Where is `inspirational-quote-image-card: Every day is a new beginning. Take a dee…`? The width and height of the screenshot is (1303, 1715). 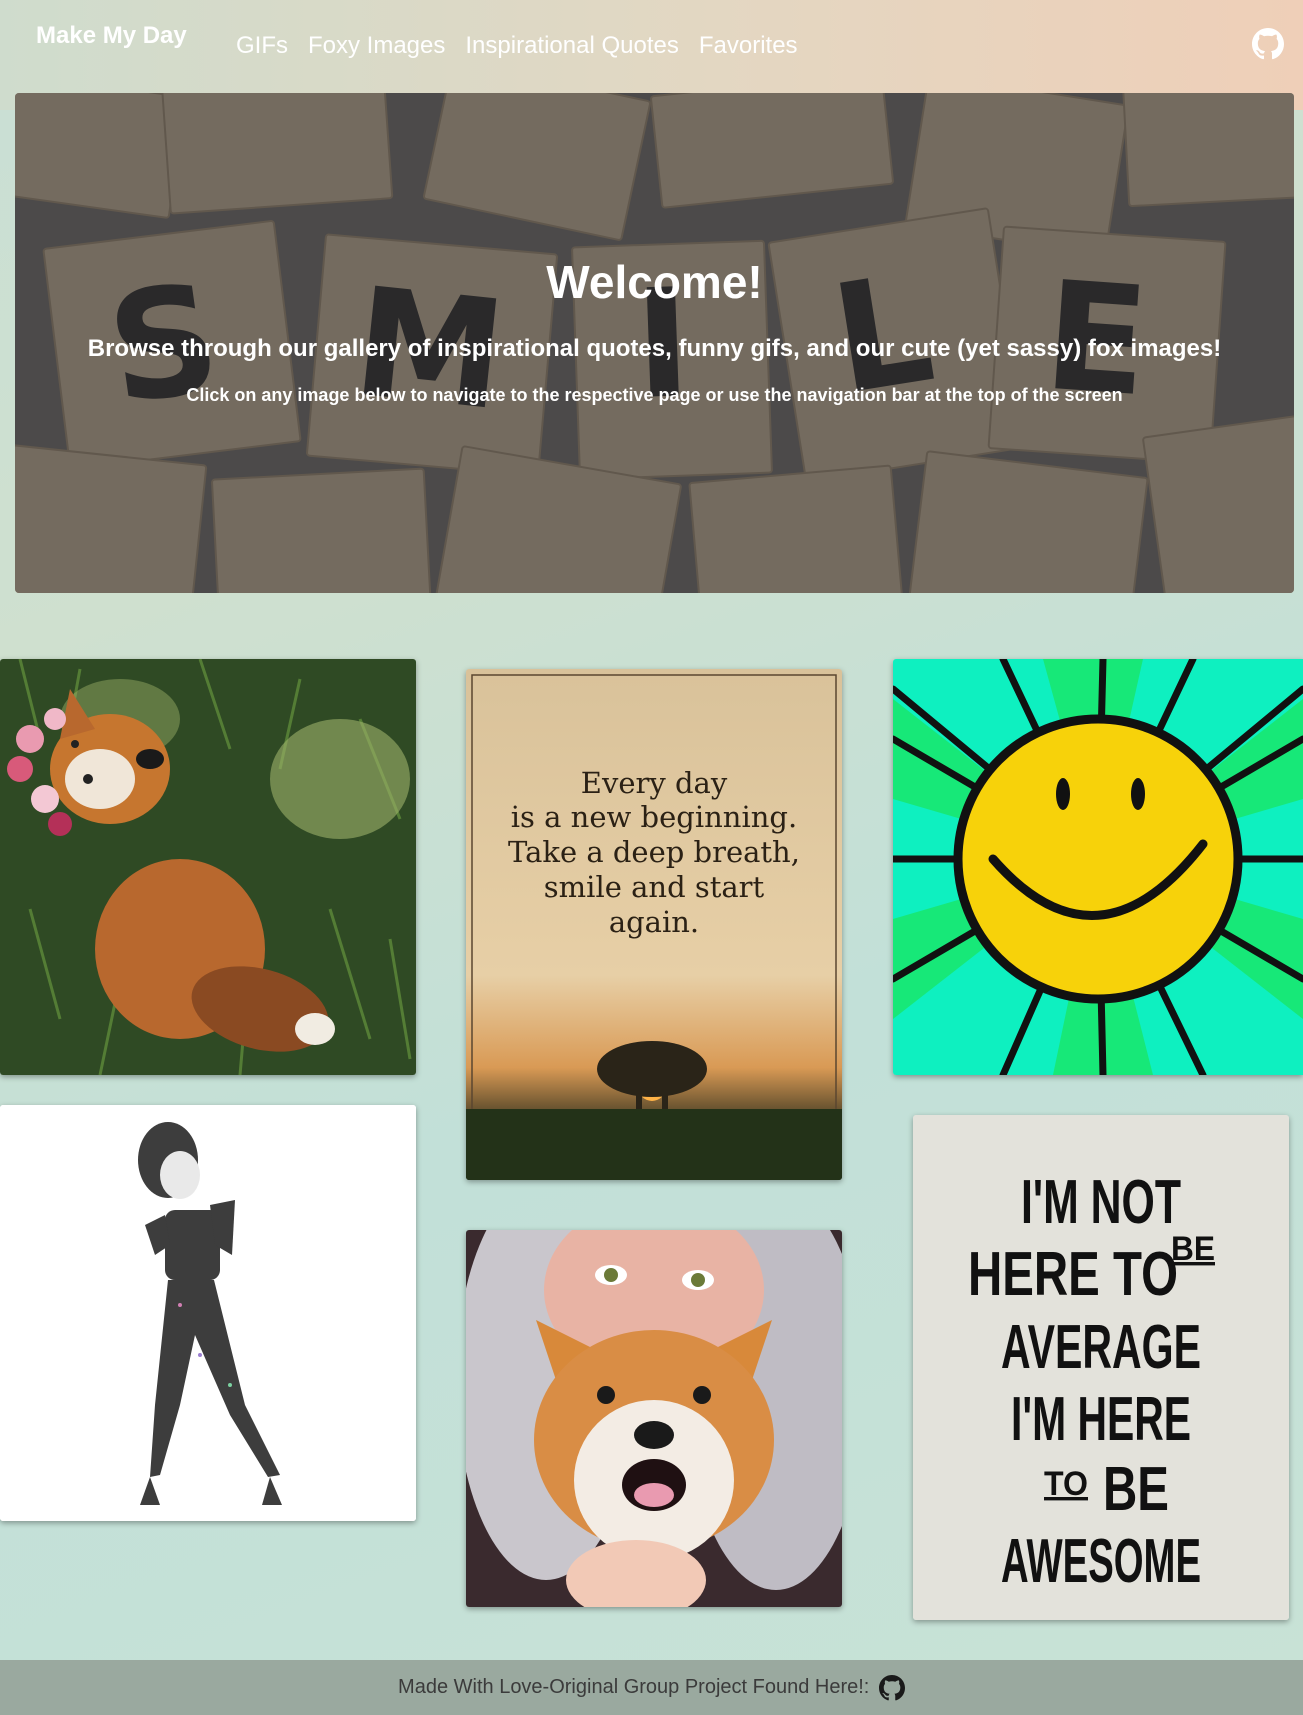 inspirational-quote-image-card: Every day is a new beginning. Take a dee… is located at coordinates (654, 924).